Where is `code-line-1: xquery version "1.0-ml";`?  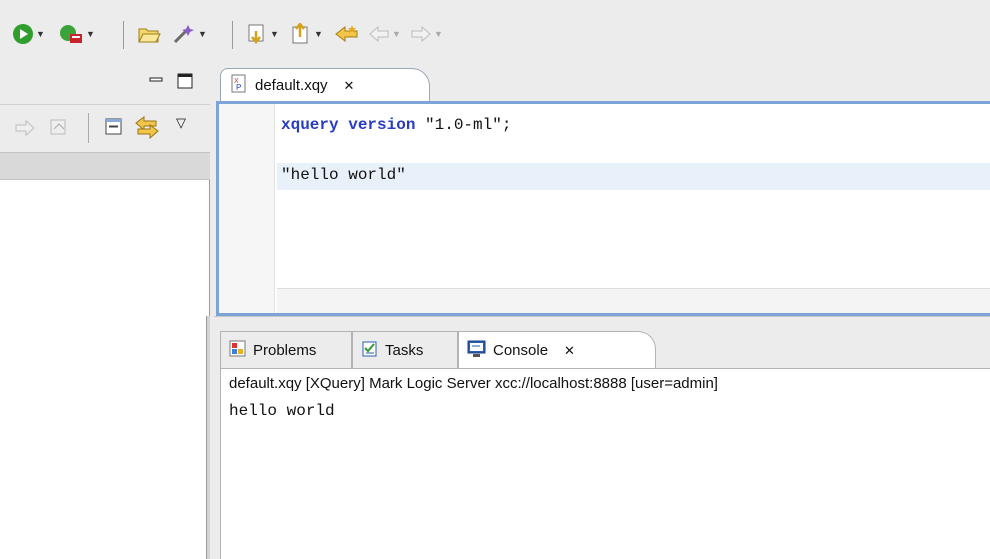
code-line-1: xquery version "1.0-ml"; is located at coordinates (396, 125).